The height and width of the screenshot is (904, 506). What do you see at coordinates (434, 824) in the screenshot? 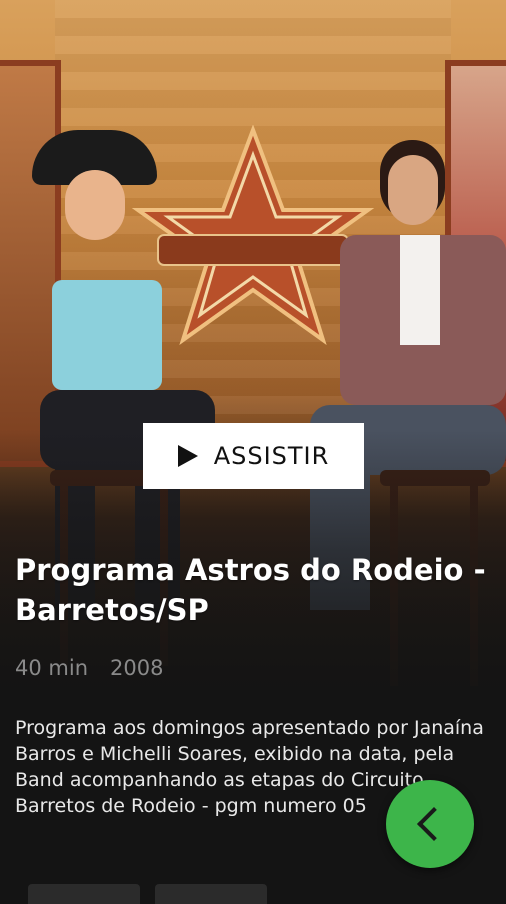
I see `chevron-left-icon` at bounding box center [434, 824].